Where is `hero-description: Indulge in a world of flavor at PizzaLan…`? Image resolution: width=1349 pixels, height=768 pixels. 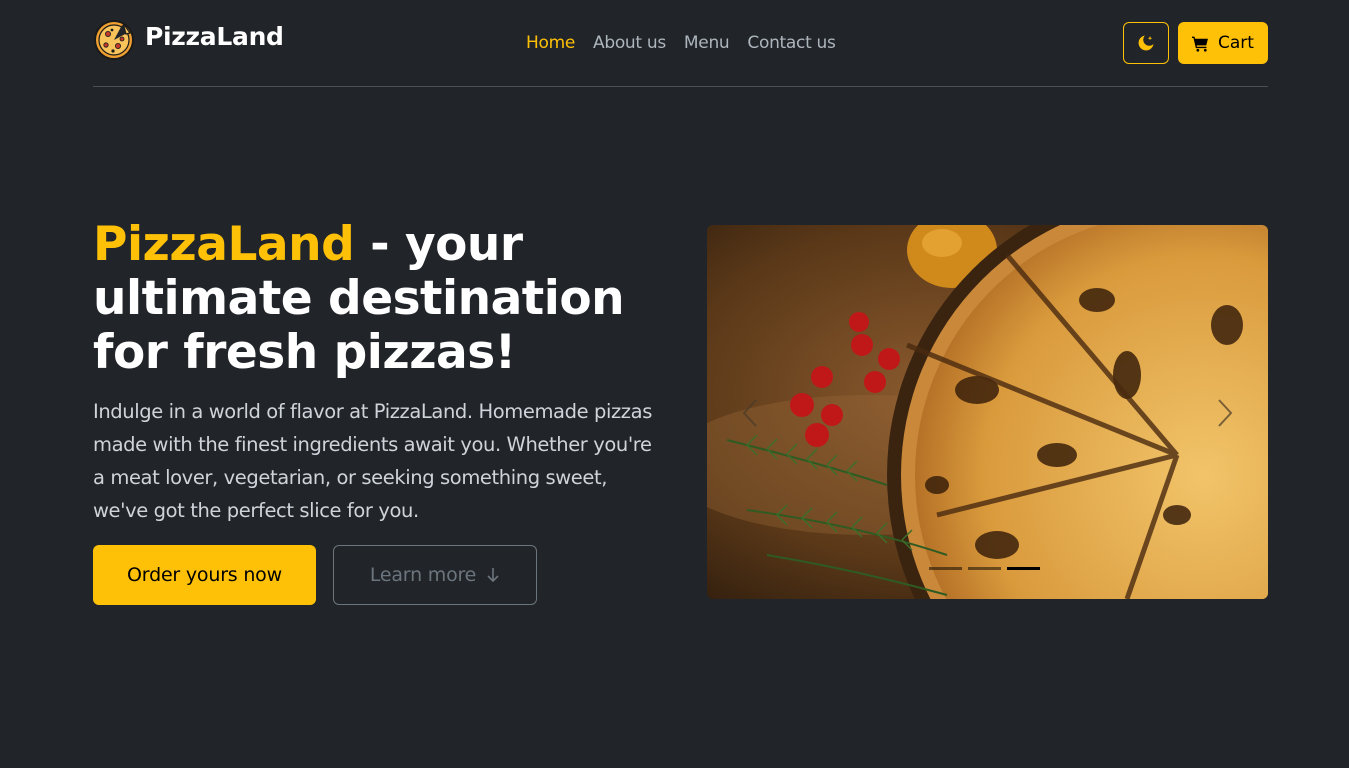 hero-description: Indulge in a world of flavor at PizzaLan… is located at coordinates (372, 461).